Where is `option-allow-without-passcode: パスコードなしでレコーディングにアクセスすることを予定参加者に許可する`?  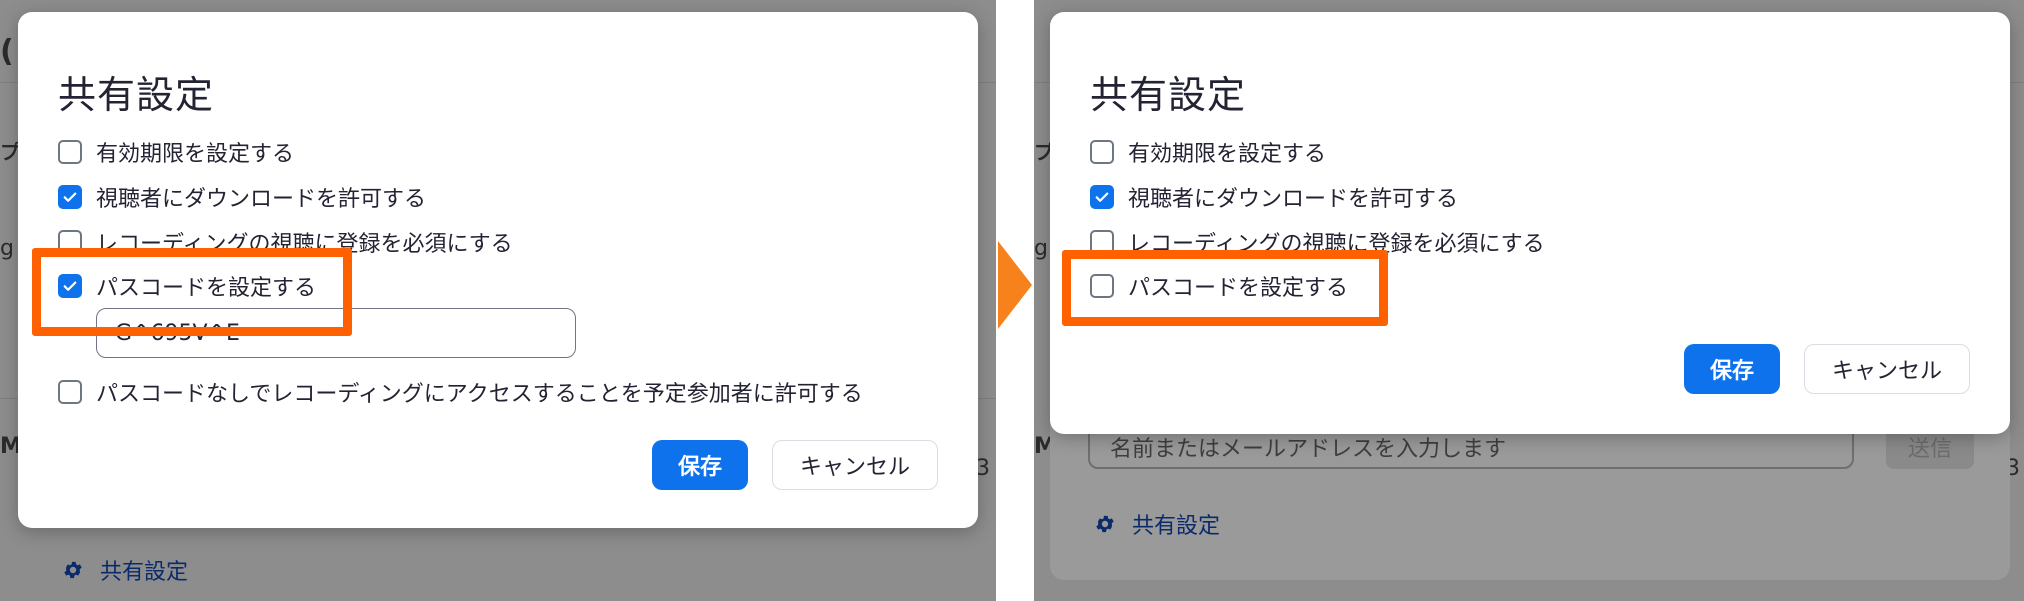 option-allow-without-passcode: パスコードなしでレコーディングにアクセスすることを予定参加者に許可する is located at coordinates (460, 392).